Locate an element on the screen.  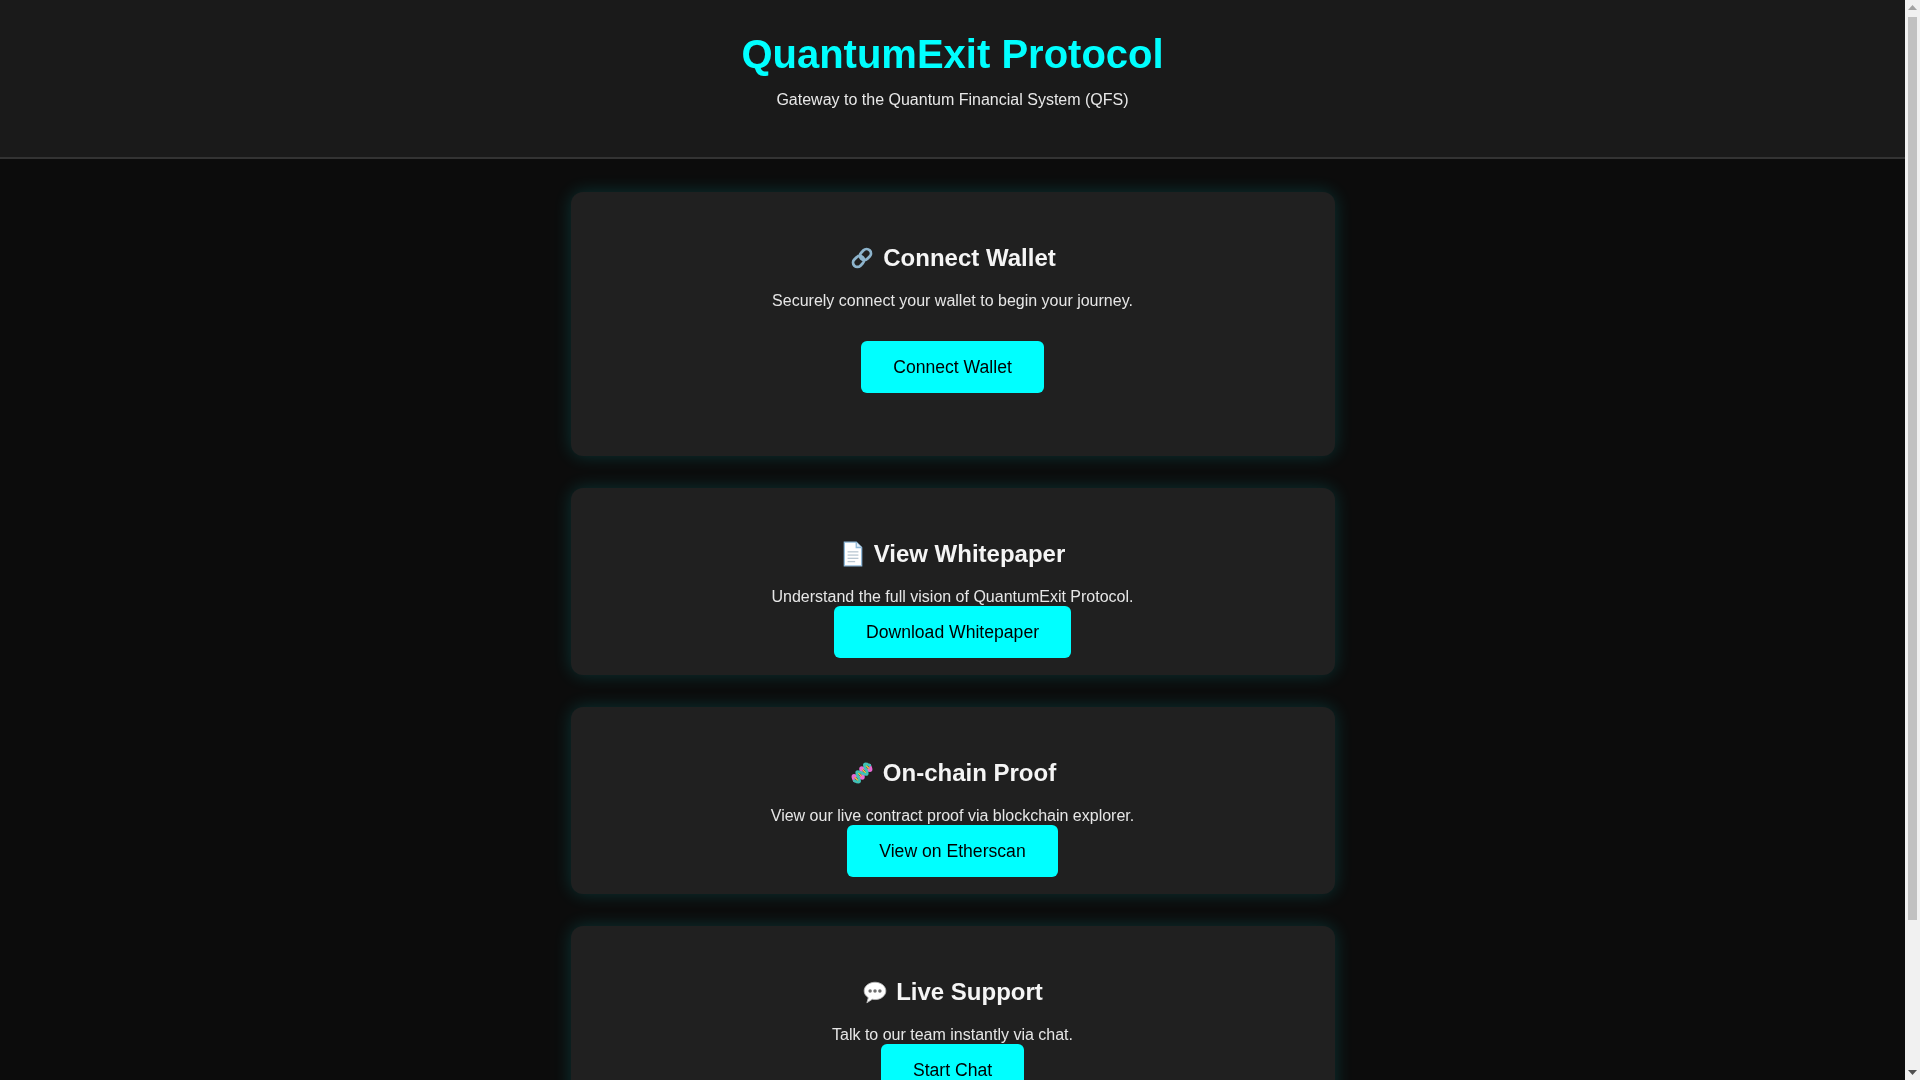
caret-up-icon is located at coordinates (1912, 7).